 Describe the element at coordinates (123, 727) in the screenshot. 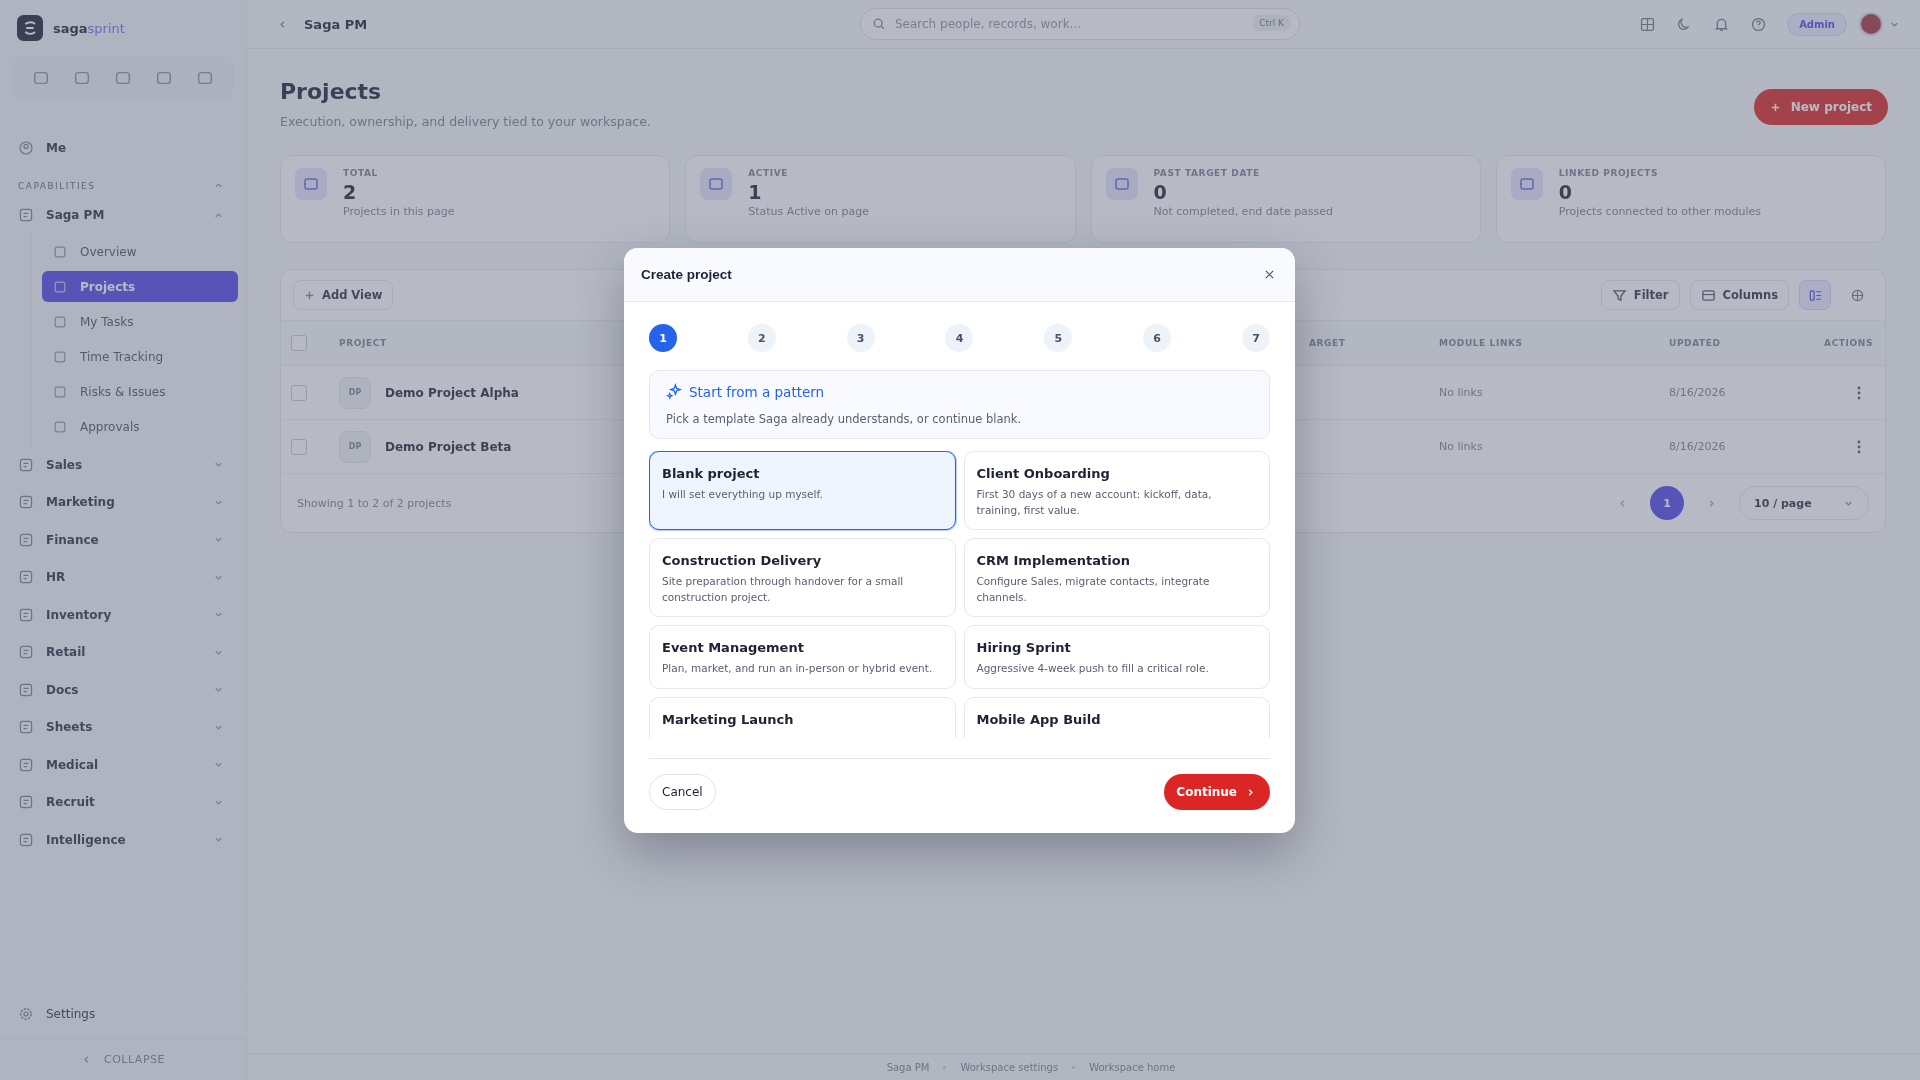

I see `nav-group: Sheets` at that location.